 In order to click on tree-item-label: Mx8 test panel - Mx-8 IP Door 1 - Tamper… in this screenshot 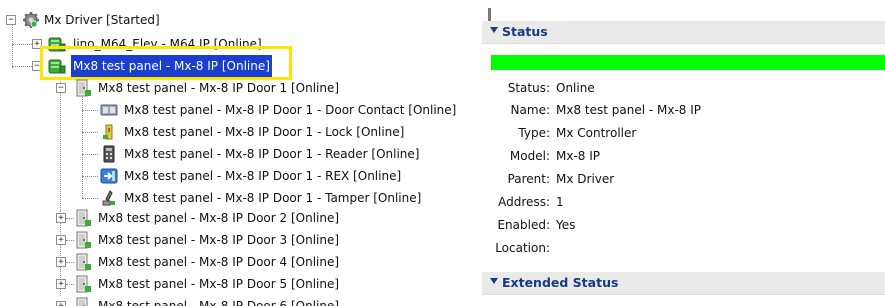, I will do `click(273, 198)`.